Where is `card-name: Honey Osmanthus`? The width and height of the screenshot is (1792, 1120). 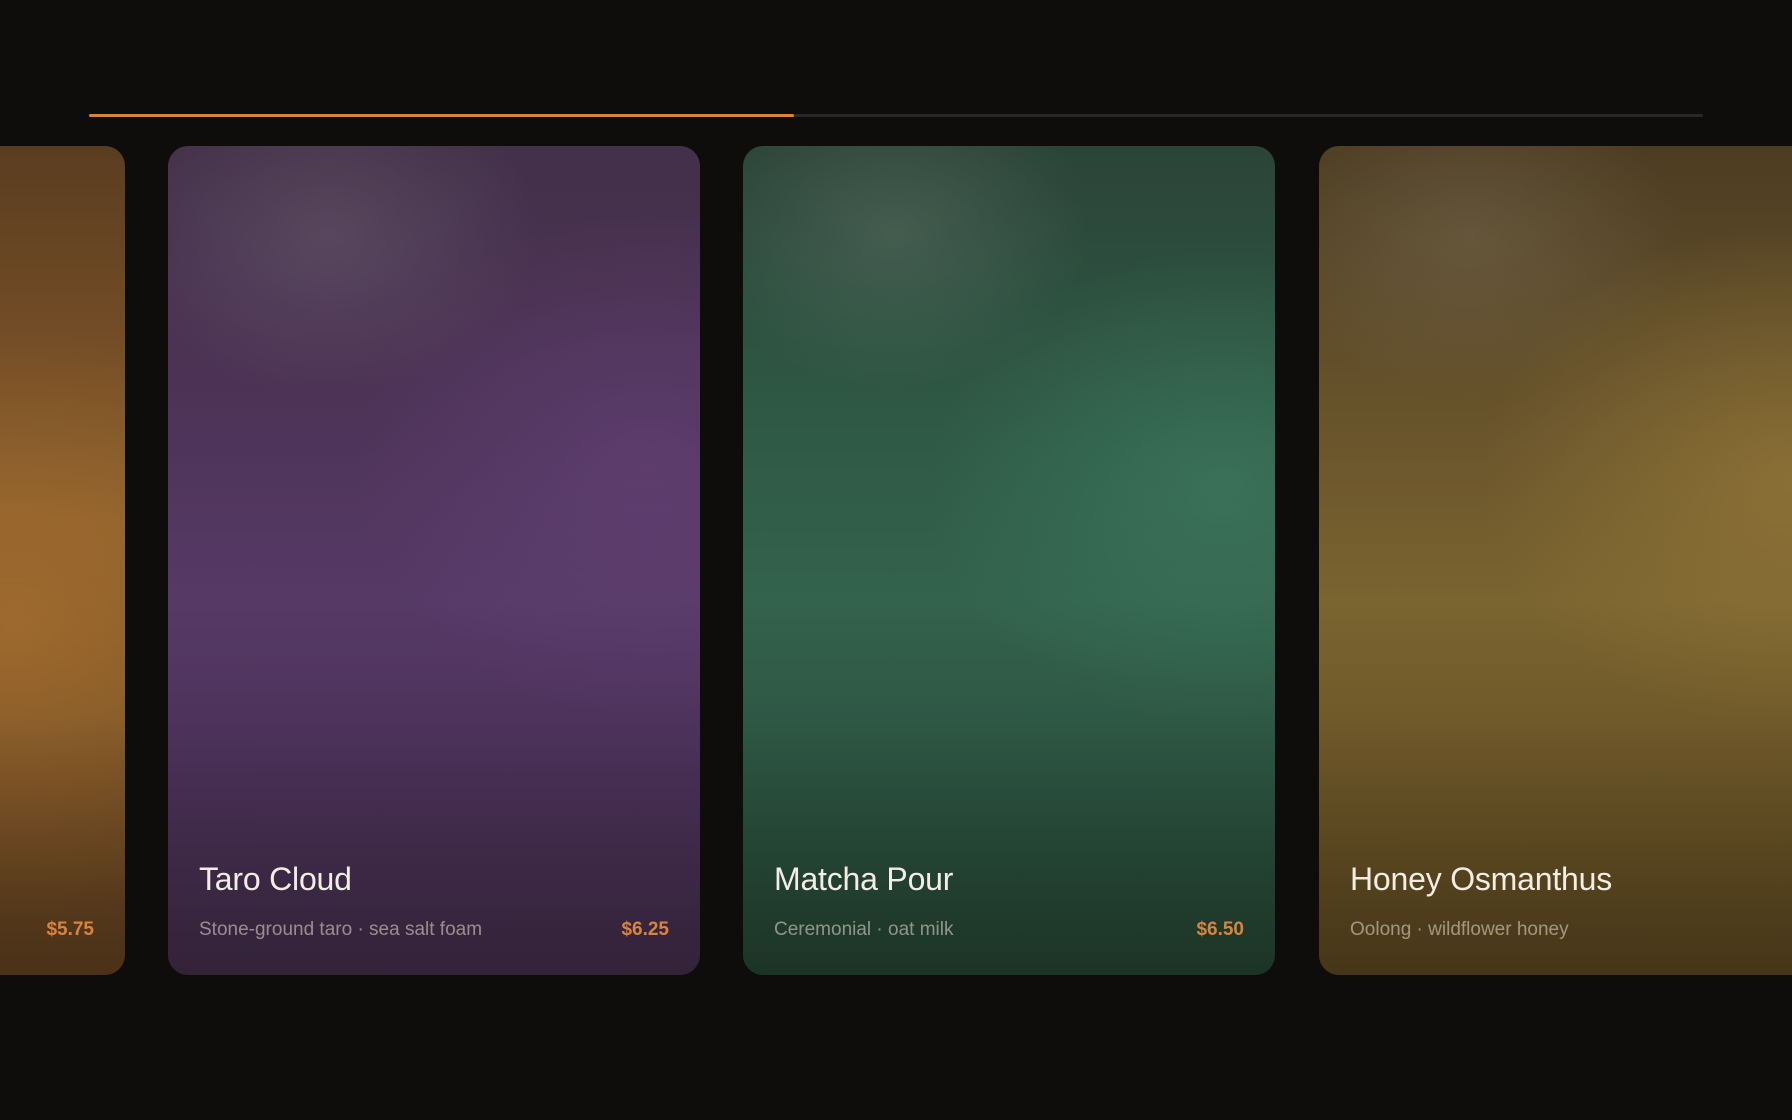
card-name: Honey Osmanthus is located at coordinates (1481, 879).